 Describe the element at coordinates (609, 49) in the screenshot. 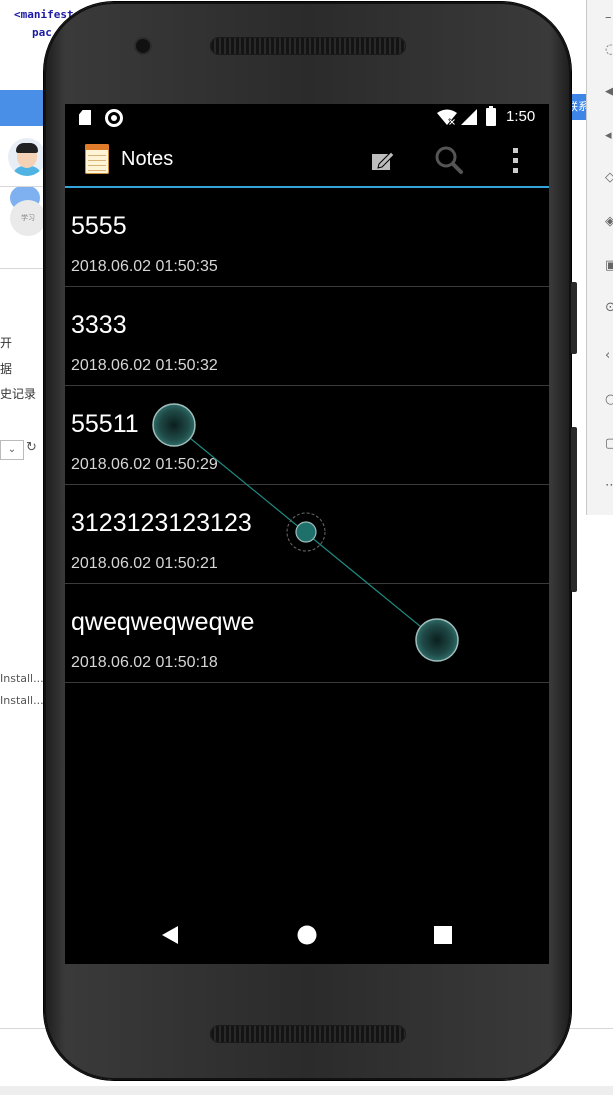

I see `rotate-icon: ◌` at that location.